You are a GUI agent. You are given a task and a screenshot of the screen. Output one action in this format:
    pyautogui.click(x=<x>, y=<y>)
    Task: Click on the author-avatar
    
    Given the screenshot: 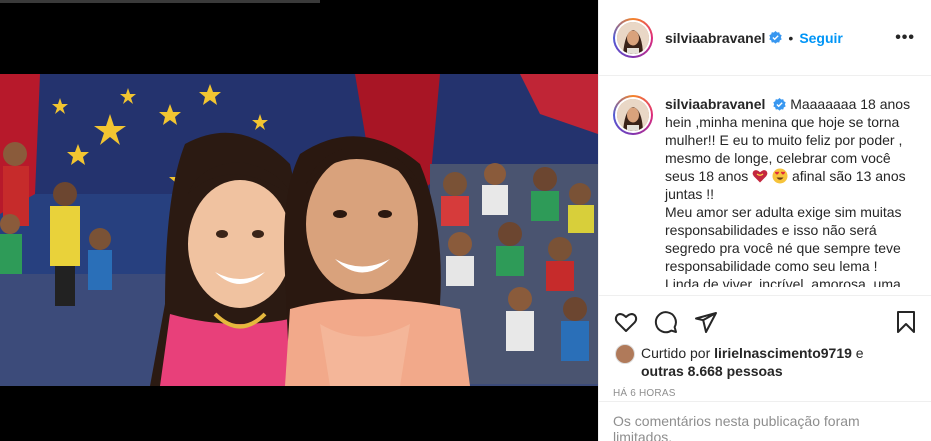 What is the action you would take?
    pyautogui.click(x=633, y=37)
    